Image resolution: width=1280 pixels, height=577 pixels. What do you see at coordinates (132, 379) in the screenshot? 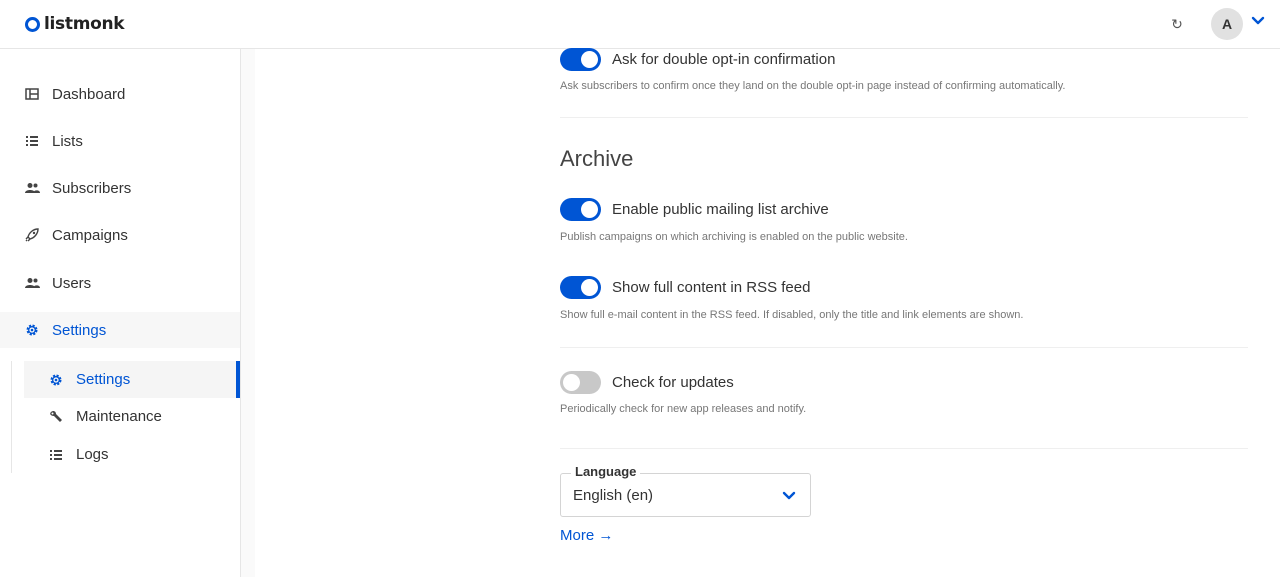
I see `sidebar-subitem-settings: Settings` at bounding box center [132, 379].